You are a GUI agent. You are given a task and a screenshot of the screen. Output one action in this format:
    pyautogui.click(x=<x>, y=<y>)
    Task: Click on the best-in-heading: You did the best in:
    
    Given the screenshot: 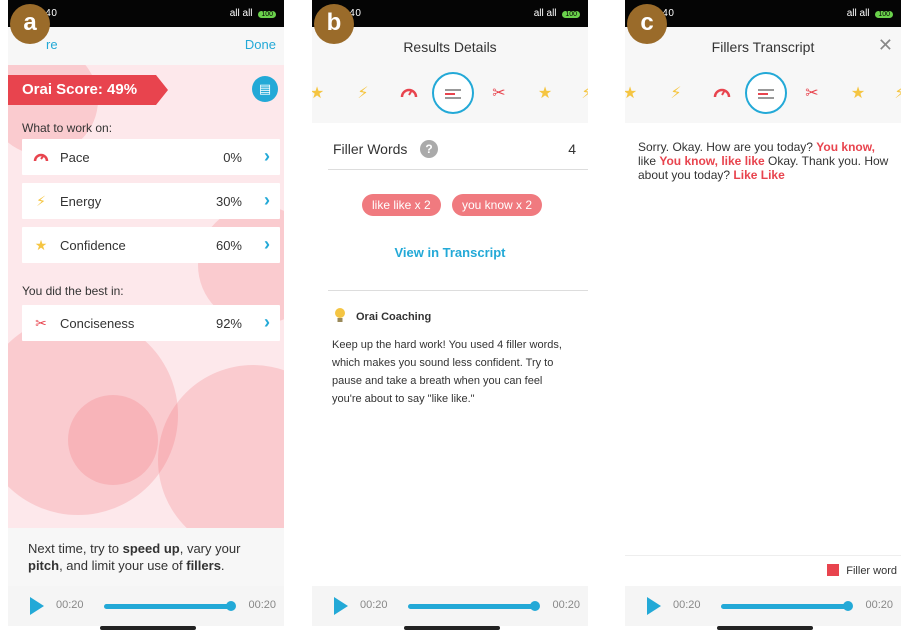 What is the action you would take?
    pyautogui.click(x=73, y=291)
    